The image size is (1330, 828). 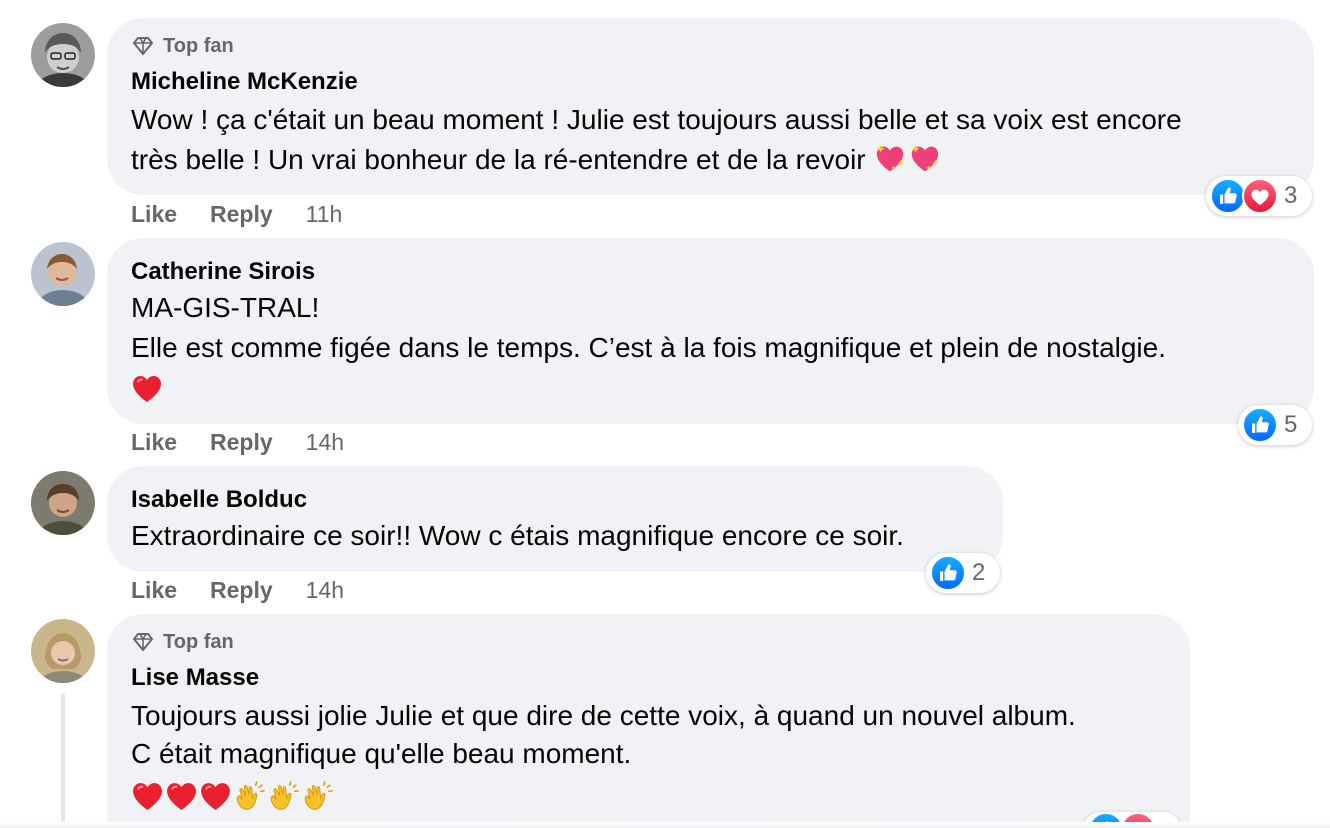 I want to click on viewport-bottom-edge, so click(x=665, y=825).